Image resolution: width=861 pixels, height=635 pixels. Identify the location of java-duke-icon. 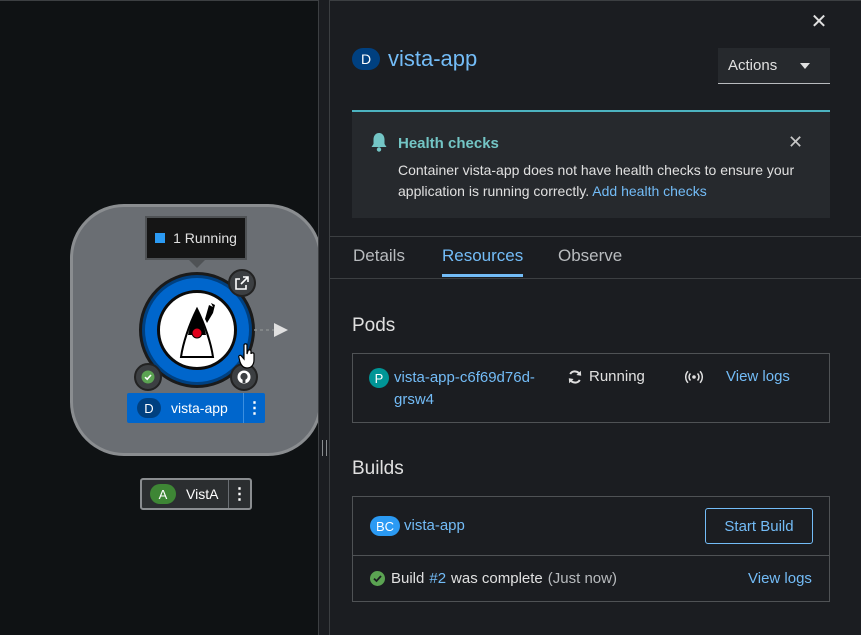
(197, 330).